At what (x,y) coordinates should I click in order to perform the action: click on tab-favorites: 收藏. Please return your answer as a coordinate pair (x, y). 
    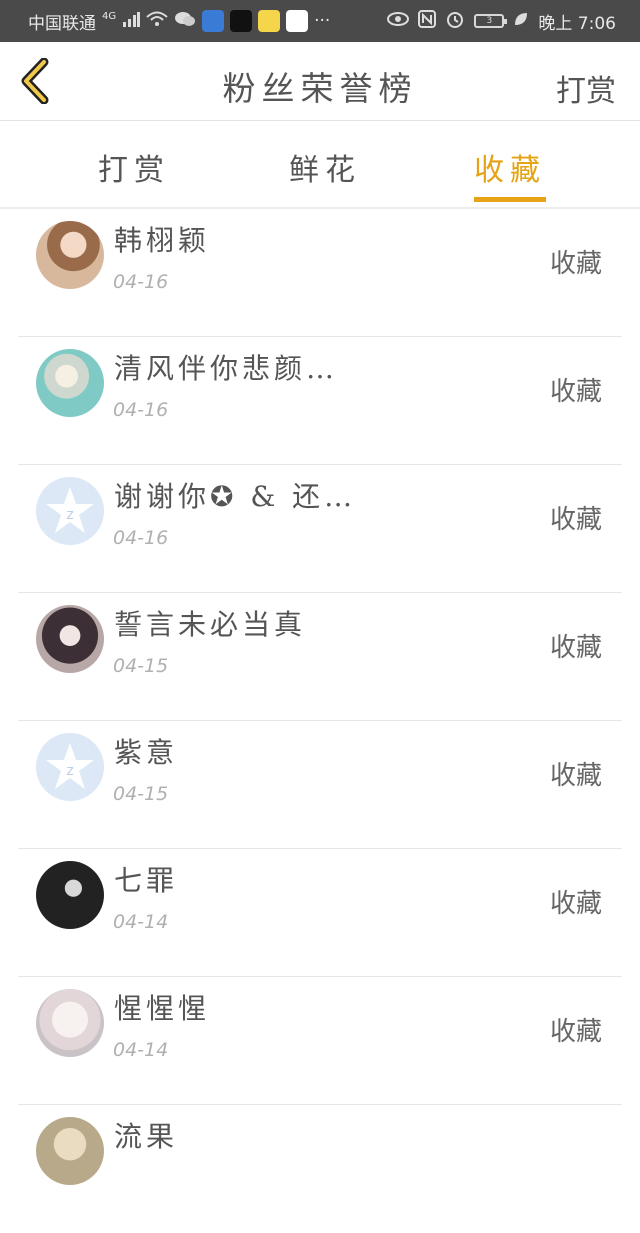
    Looking at the image, I should click on (510, 167).